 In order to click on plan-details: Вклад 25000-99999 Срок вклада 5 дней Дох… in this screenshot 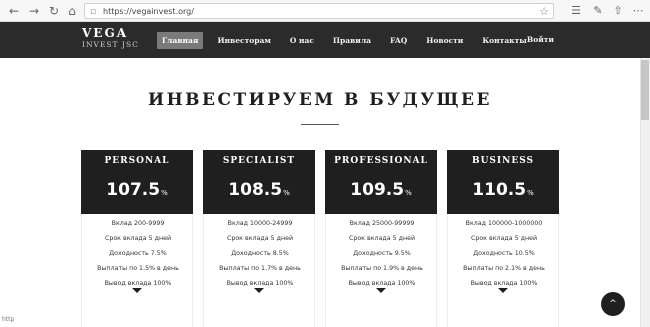, I will do `click(381, 270)`.